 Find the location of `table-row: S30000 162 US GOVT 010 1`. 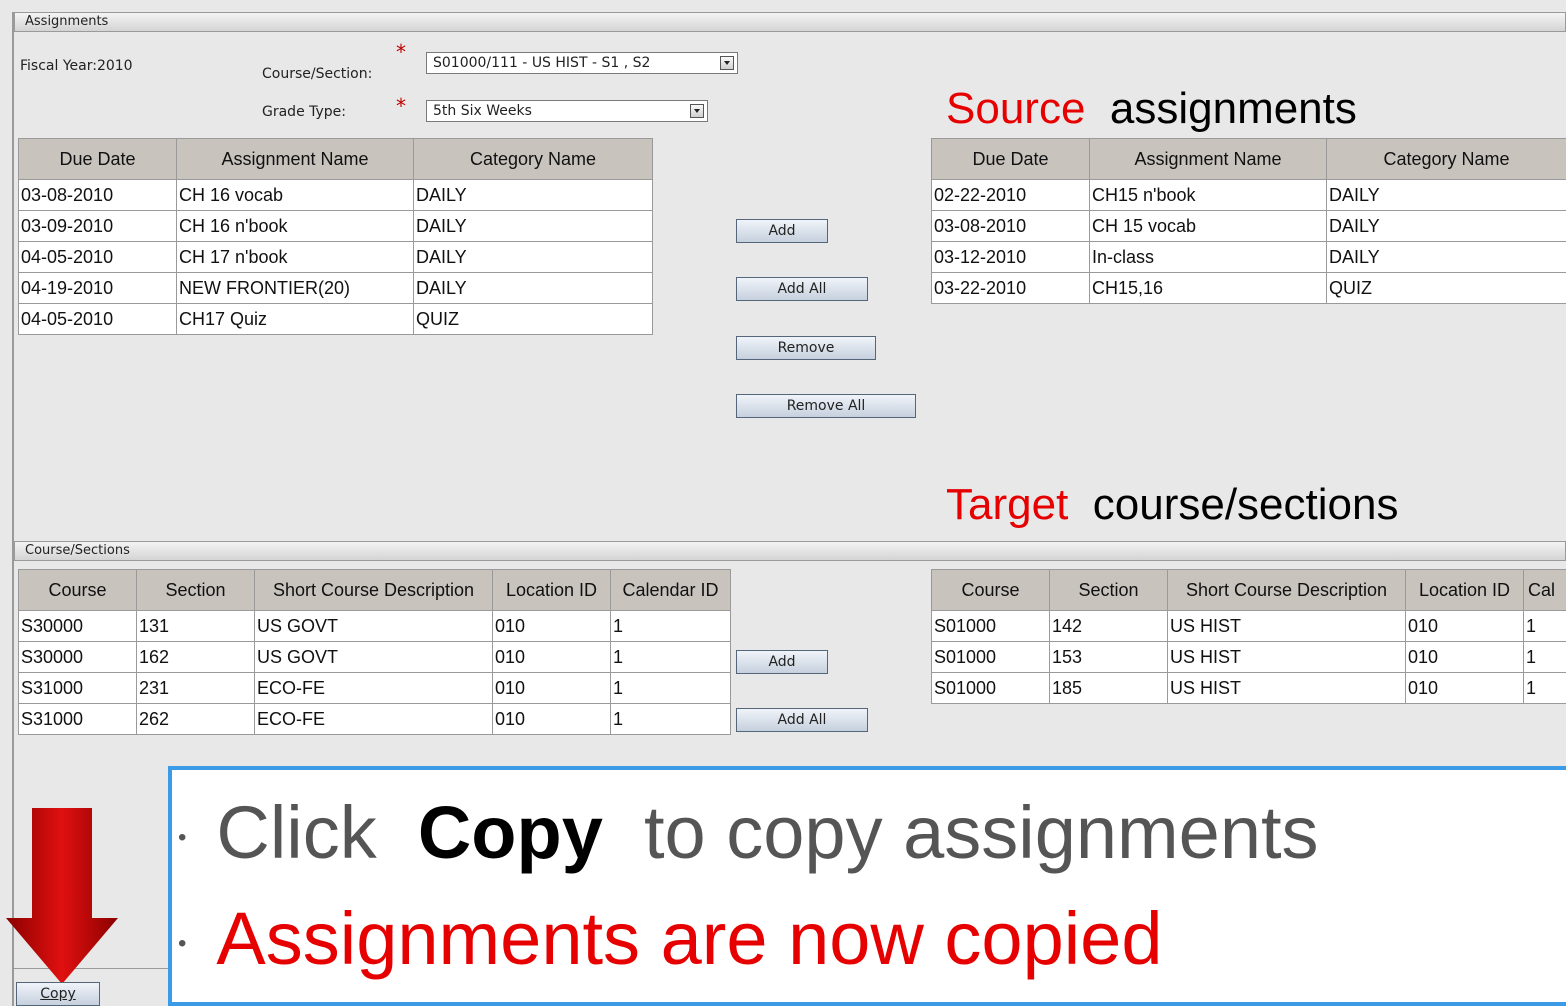

table-row: S30000 162 US GOVT 010 1 is located at coordinates (374, 657).